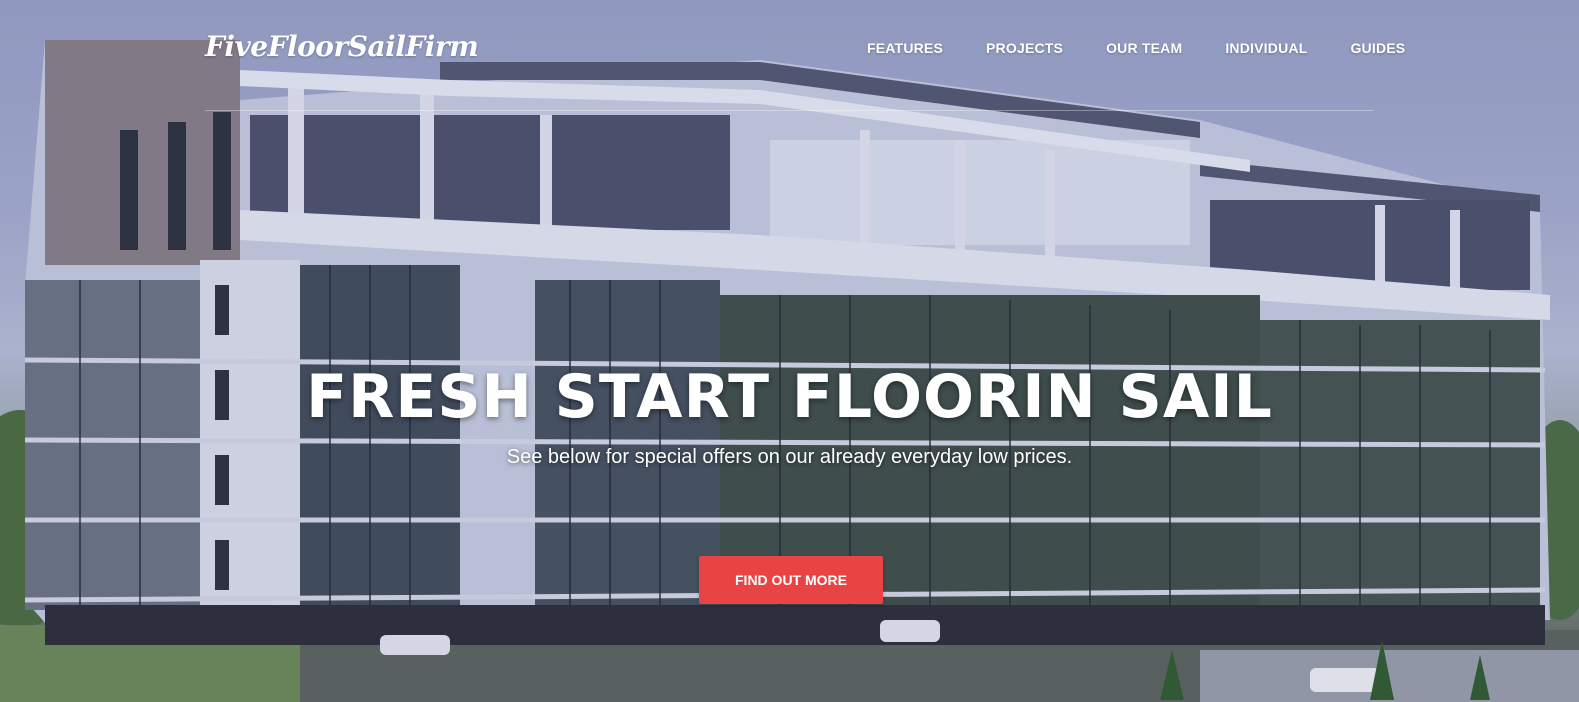 This screenshot has height=702, width=1579. What do you see at coordinates (791, 580) in the screenshot?
I see `find-out-more-button: FIND OUT MORE` at bounding box center [791, 580].